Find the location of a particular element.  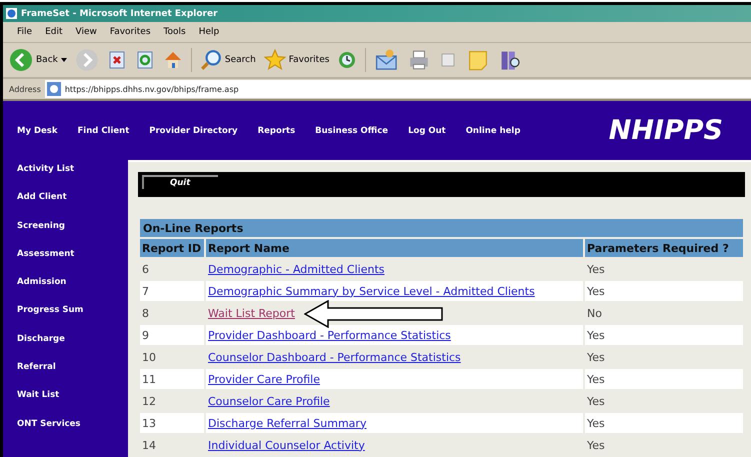

history-icon is located at coordinates (347, 60).